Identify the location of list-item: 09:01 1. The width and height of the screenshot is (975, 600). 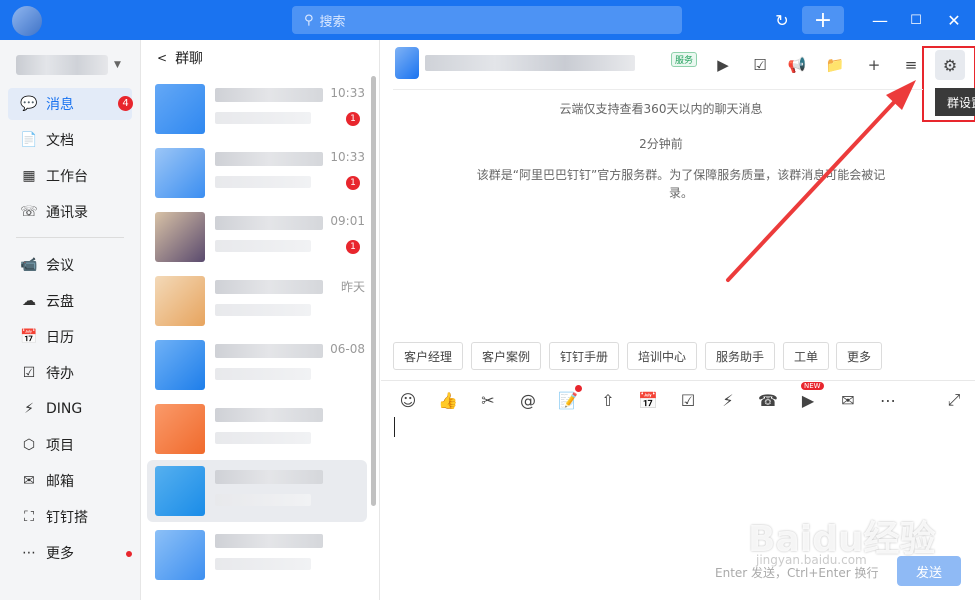
(257, 237).